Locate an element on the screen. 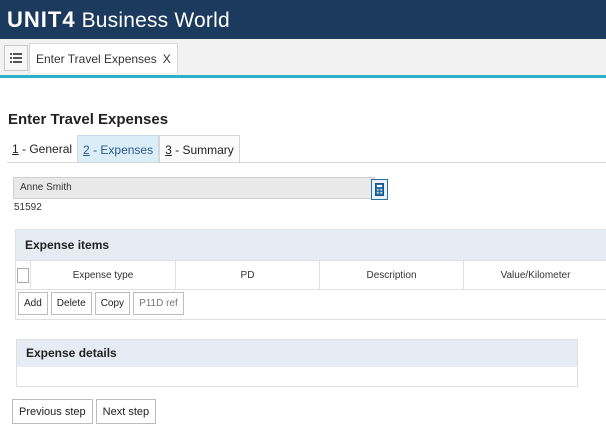  step-summary-key: 3 is located at coordinates (168, 150).